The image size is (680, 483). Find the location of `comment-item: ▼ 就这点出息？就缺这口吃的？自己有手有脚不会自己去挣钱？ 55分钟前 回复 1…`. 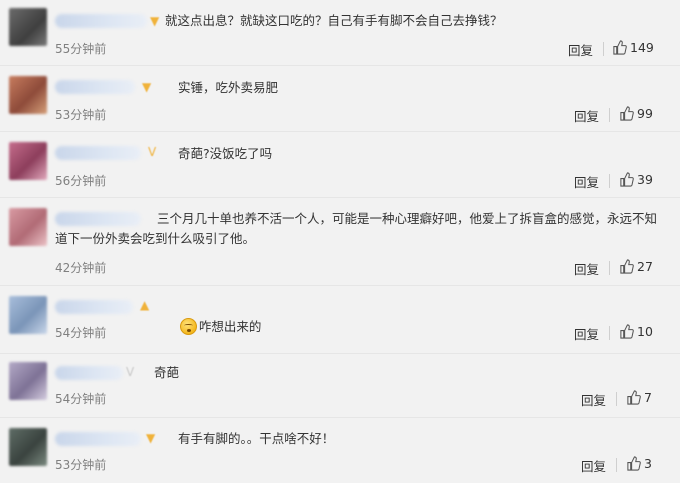

comment-item: ▼ 就这点出息？就缺这口吃的？自己有手有脚不会自己去挣钱？ 55分钟前 回复 1… is located at coordinates (340, 33).